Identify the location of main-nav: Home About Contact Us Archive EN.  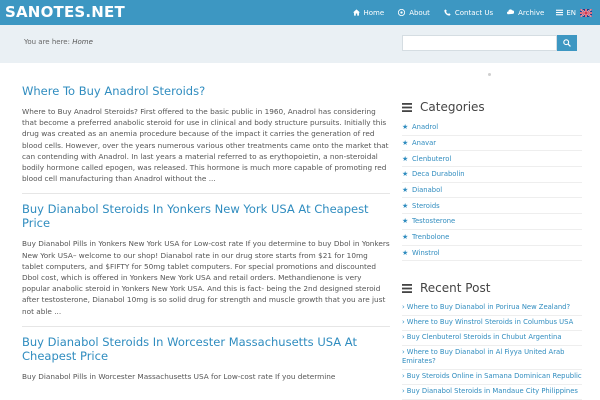
(465, 12).